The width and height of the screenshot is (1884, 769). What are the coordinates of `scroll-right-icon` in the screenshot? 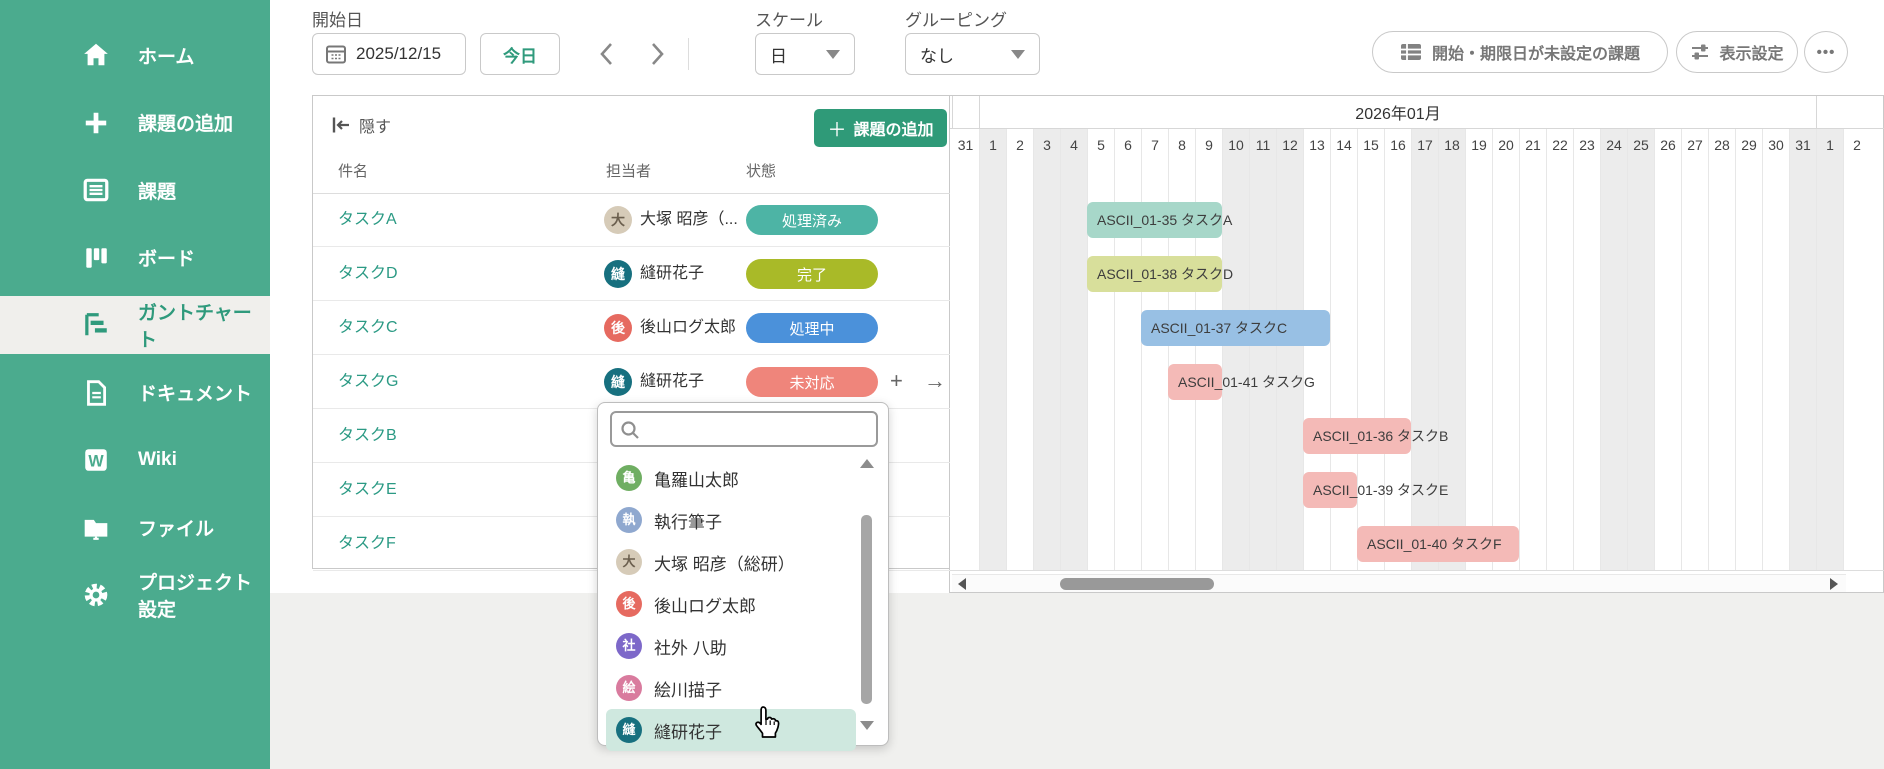 It's located at (1834, 584).